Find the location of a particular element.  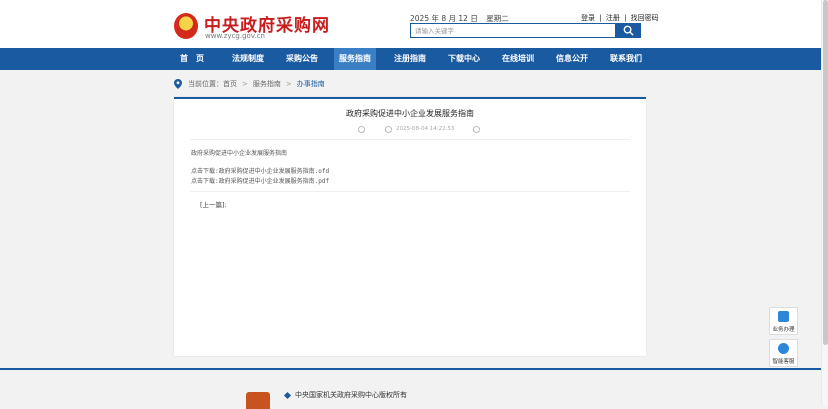

nav-regulations: 法规制度 is located at coordinates (248, 59).